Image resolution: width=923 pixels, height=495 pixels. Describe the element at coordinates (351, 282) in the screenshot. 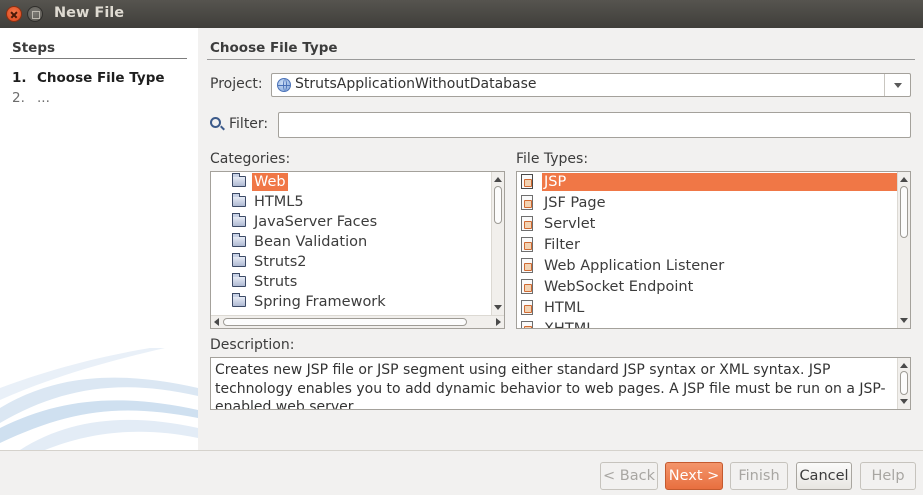

I see `list-item: Struts` at that location.